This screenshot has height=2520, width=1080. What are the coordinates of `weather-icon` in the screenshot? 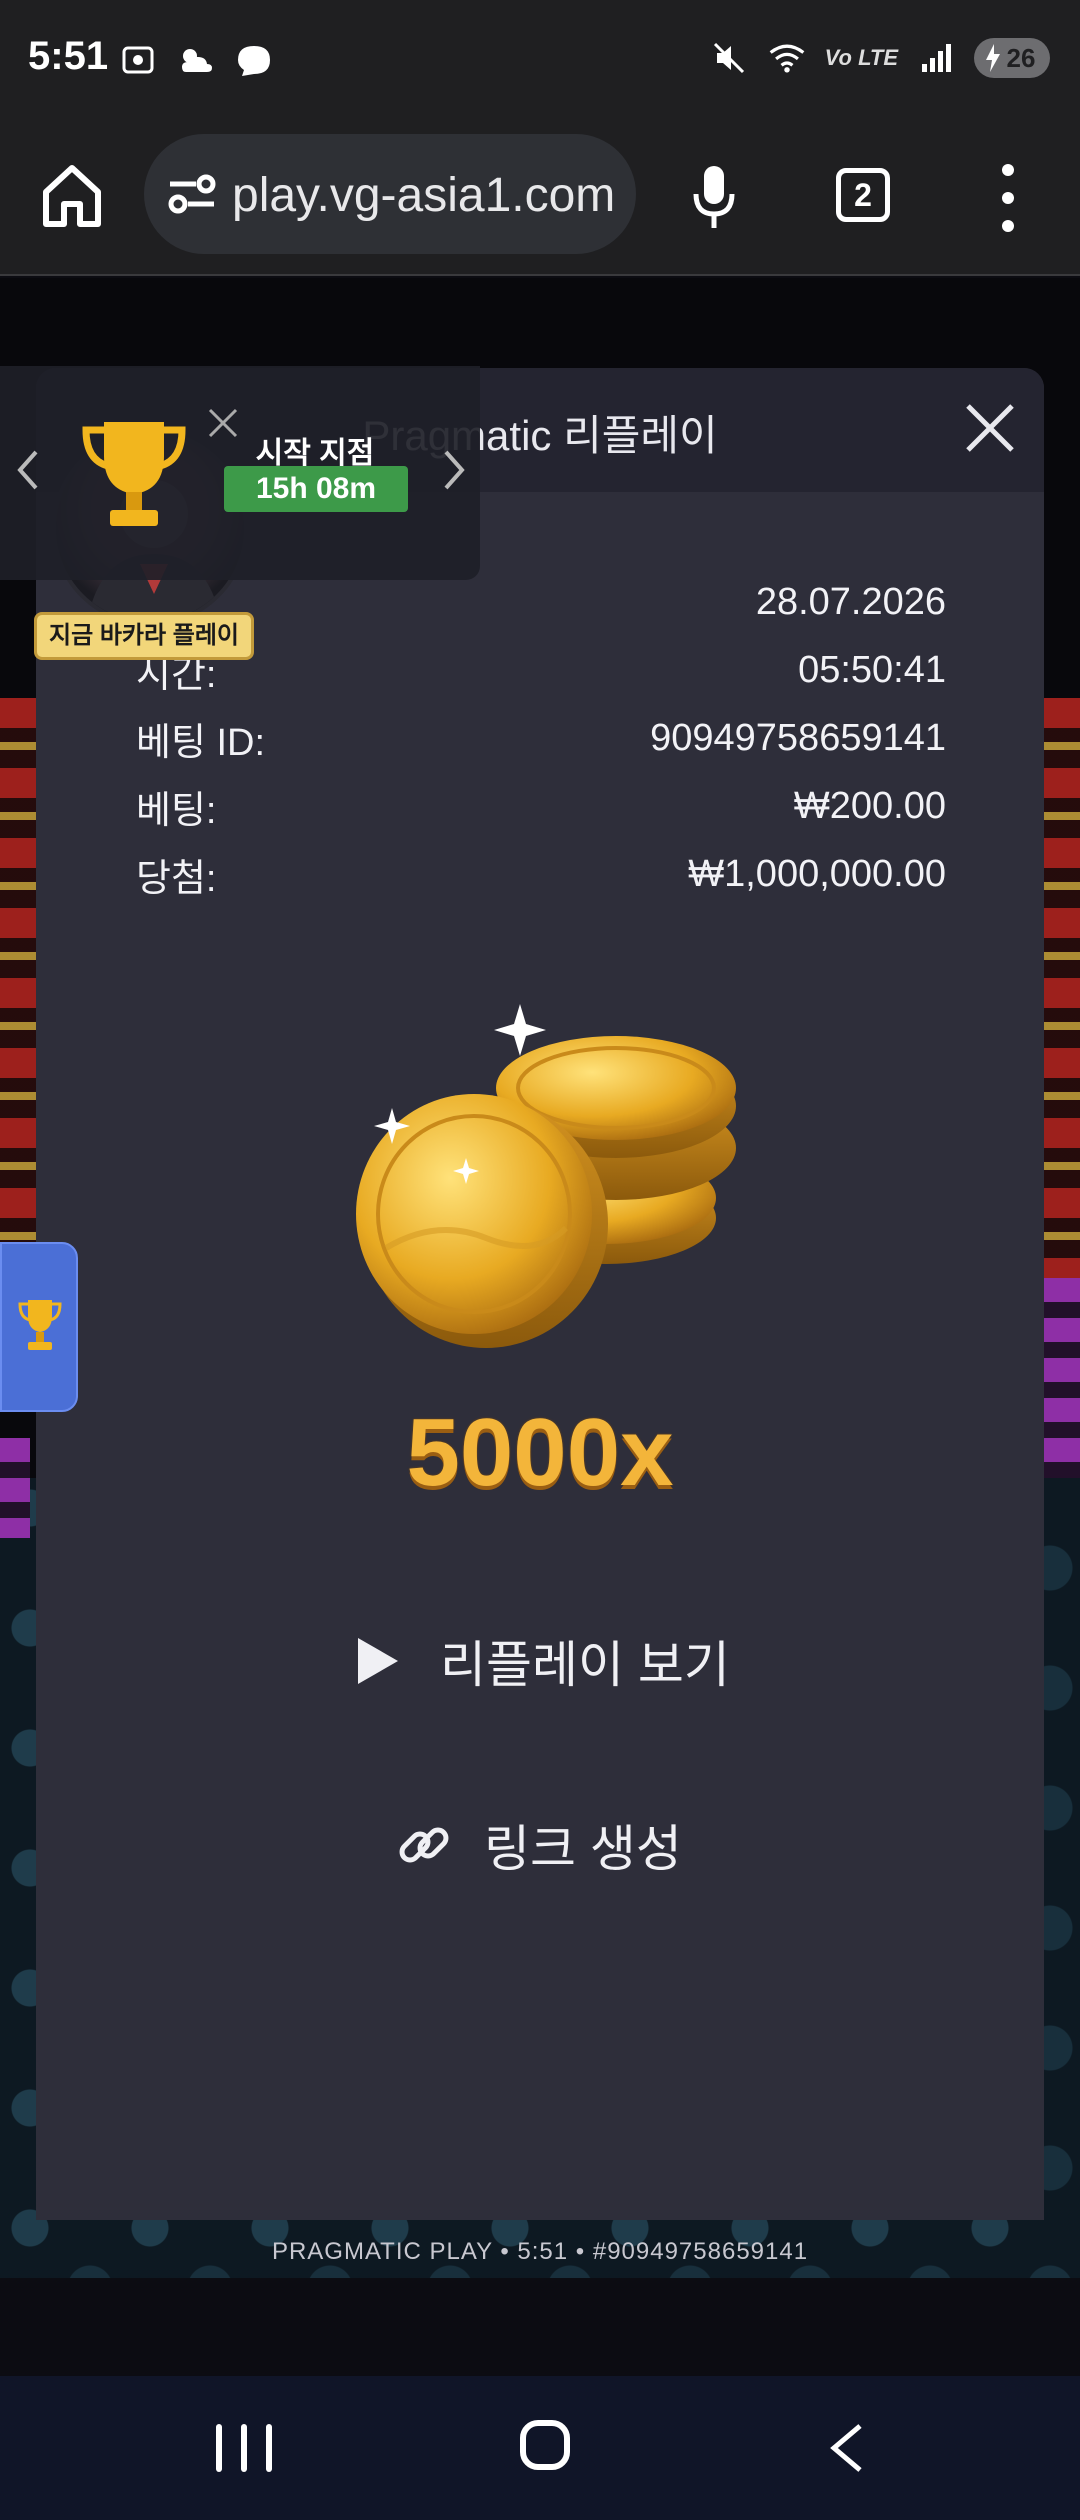 It's located at (196, 60).